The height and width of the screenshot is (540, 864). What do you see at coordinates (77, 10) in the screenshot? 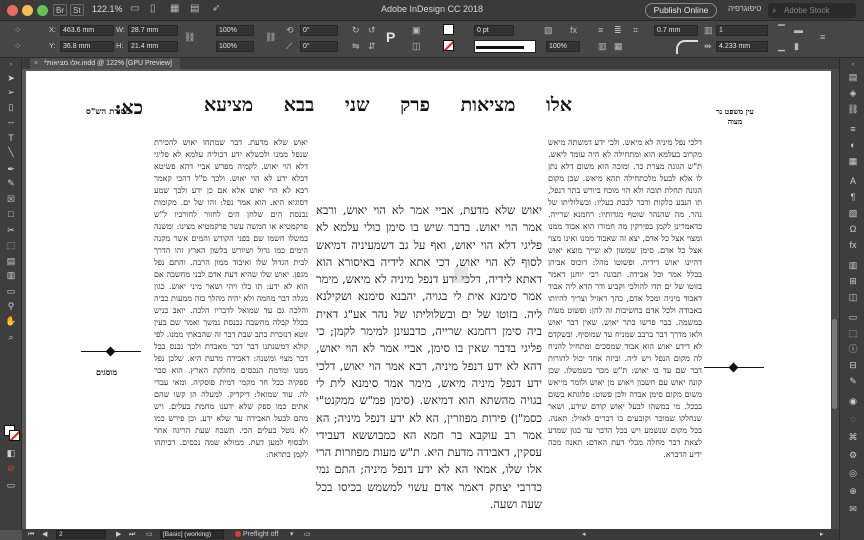
I see `stock-button: St` at bounding box center [77, 10].